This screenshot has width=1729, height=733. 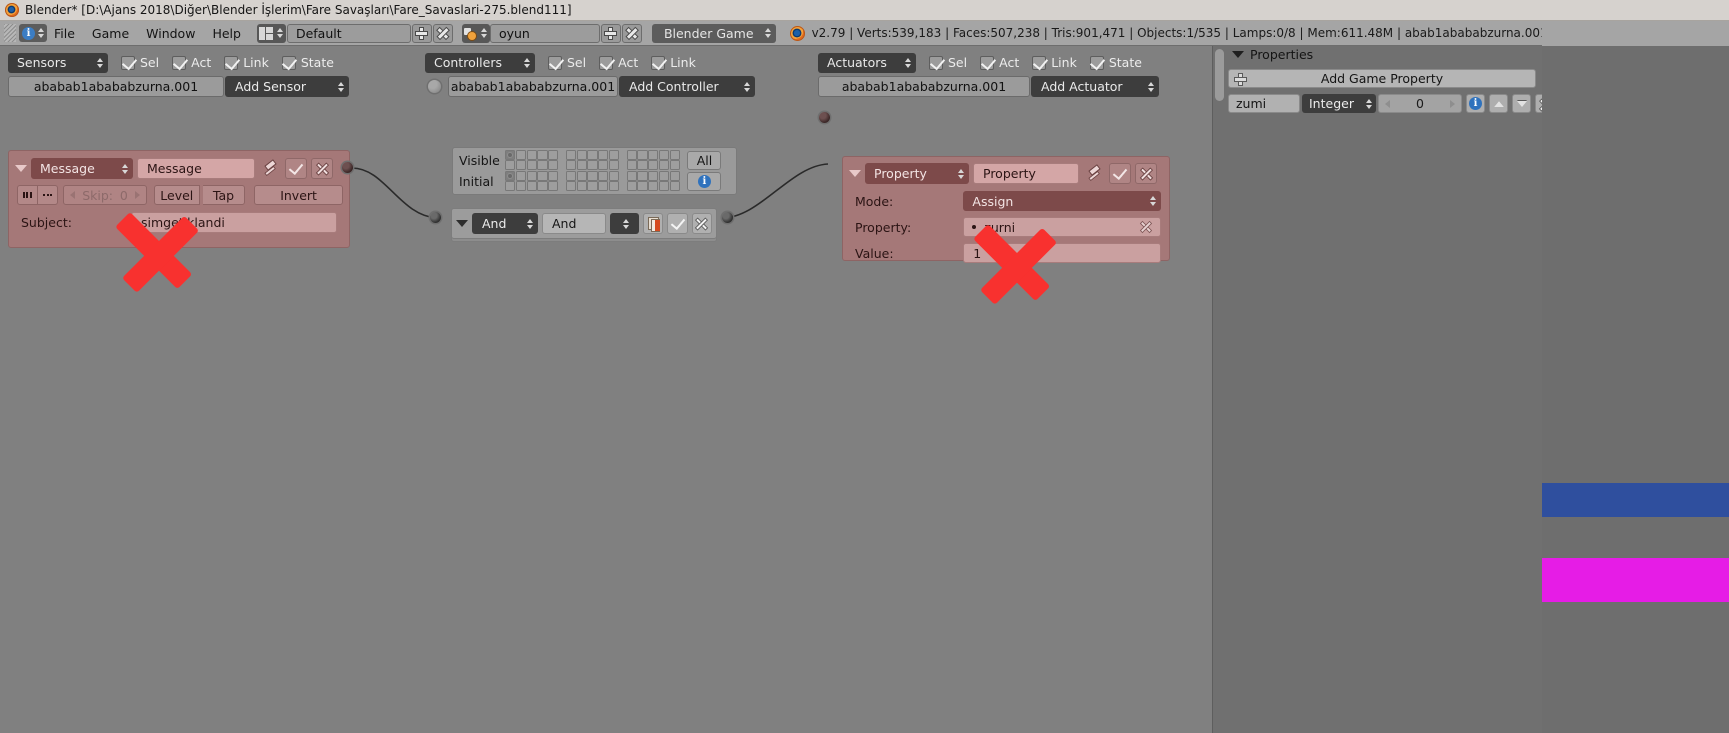 What do you see at coordinates (924, 86) in the screenshot?
I see `actuators-object-name: ababab1abababzurna.001` at bounding box center [924, 86].